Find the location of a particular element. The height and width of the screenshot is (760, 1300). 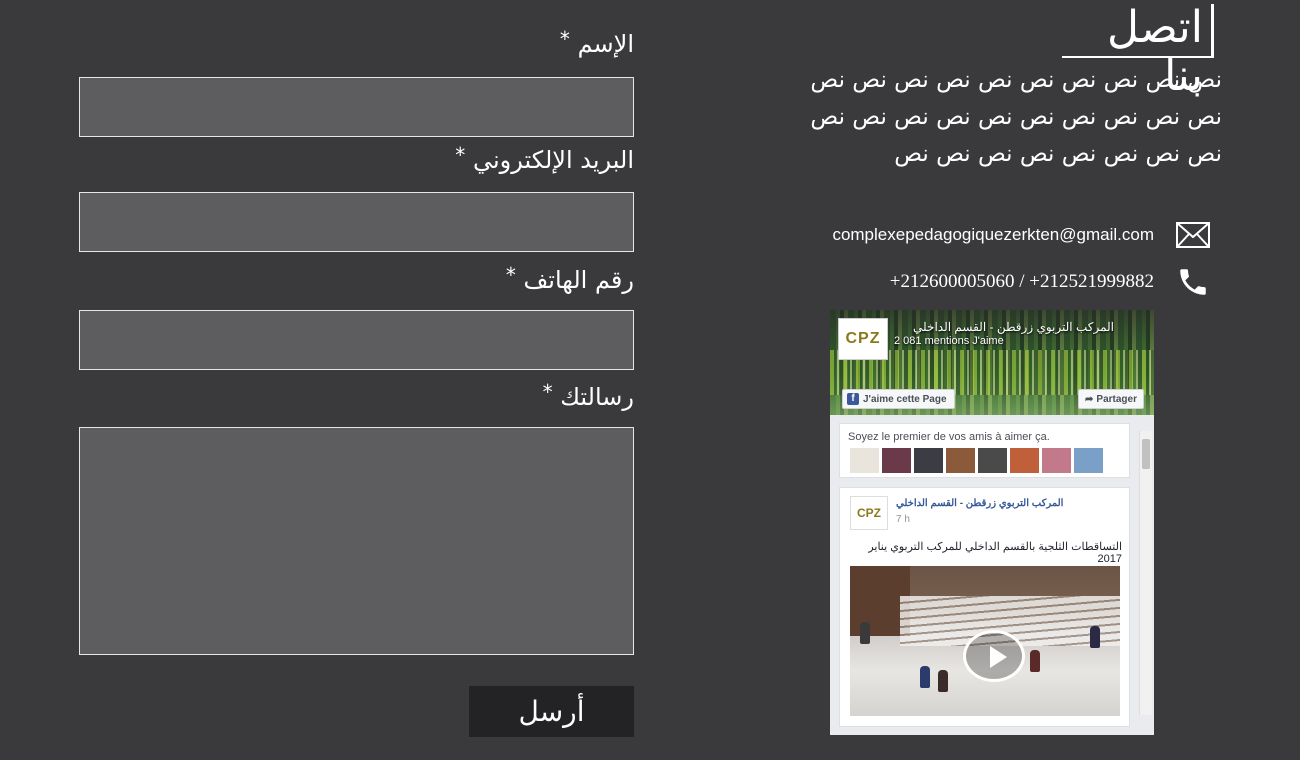

facebook-share-button: ➦ Partager is located at coordinates (1111, 399).